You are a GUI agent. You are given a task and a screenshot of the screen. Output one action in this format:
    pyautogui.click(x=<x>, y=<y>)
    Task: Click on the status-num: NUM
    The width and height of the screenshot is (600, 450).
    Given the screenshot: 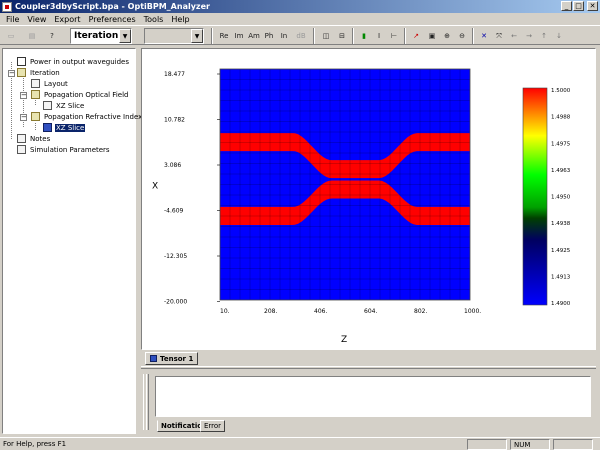 What is the action you would take?
    pyautogui.click(x=530, y=444)
    